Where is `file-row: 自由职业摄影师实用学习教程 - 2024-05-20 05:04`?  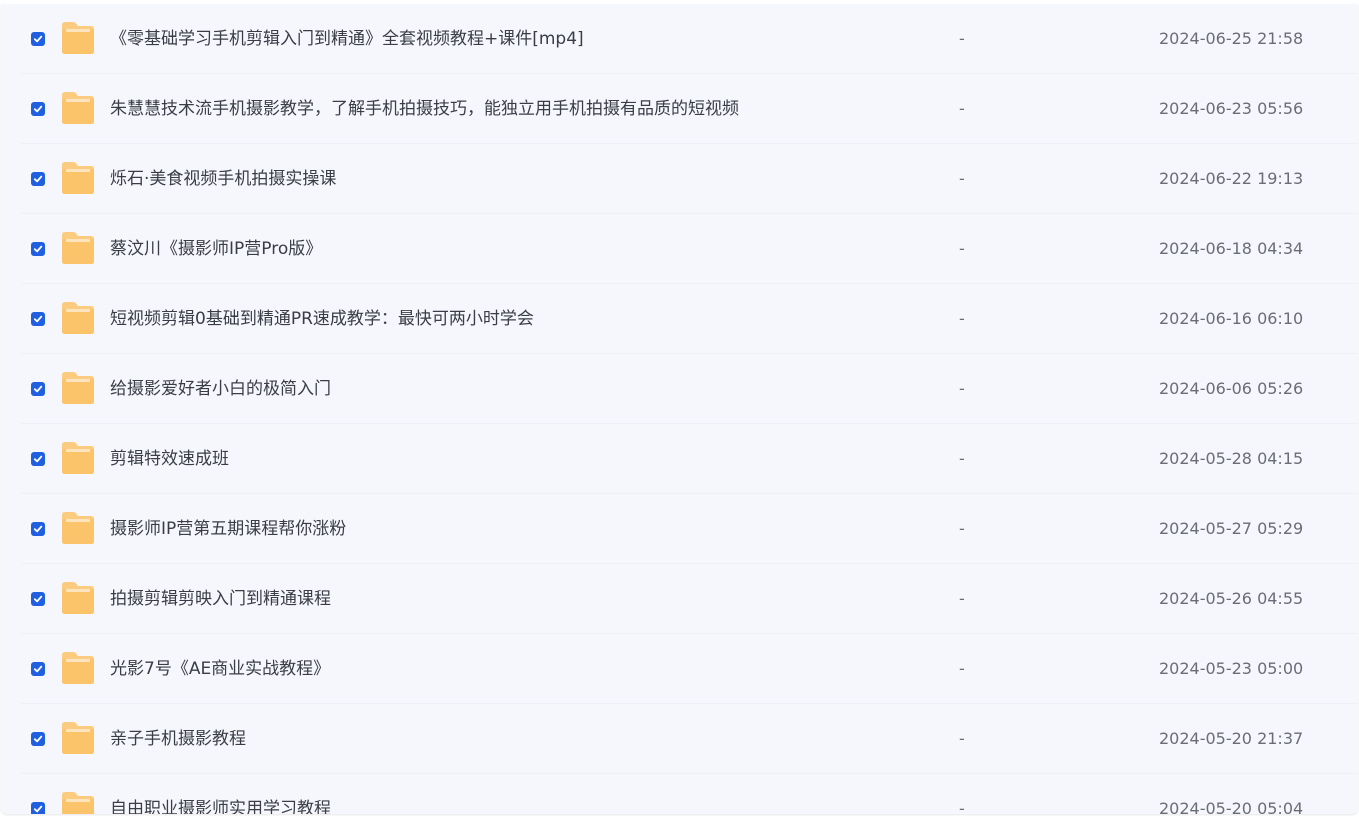 file-row: 自由职业摄影师实用学习教程 - 2024-05-20 05:04 is located at coordinates (679, 794).